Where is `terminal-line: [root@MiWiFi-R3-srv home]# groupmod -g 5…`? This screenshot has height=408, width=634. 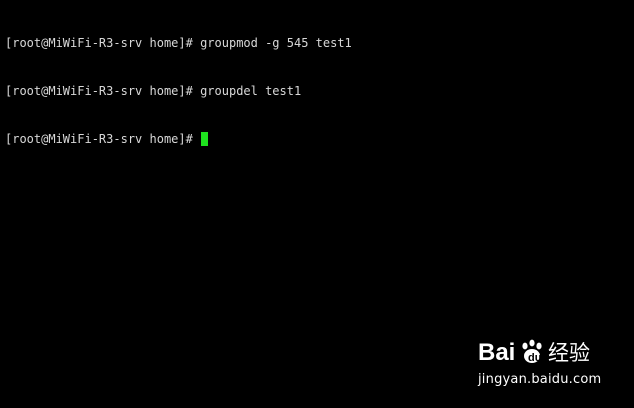
terminal-line: [root@MiWiFi-R3-srv home]# groupmod -g 5… is located at coordinates (178, 43).